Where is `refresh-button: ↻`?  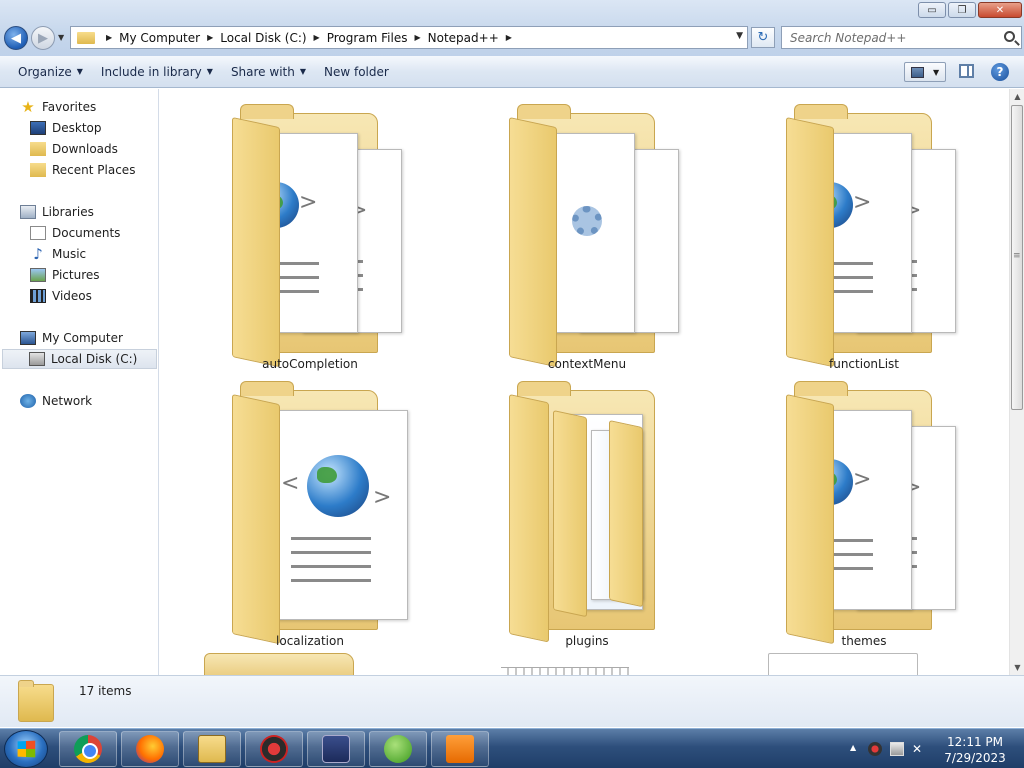 refresh-button: ↻ is located at coordinates (763, 37).